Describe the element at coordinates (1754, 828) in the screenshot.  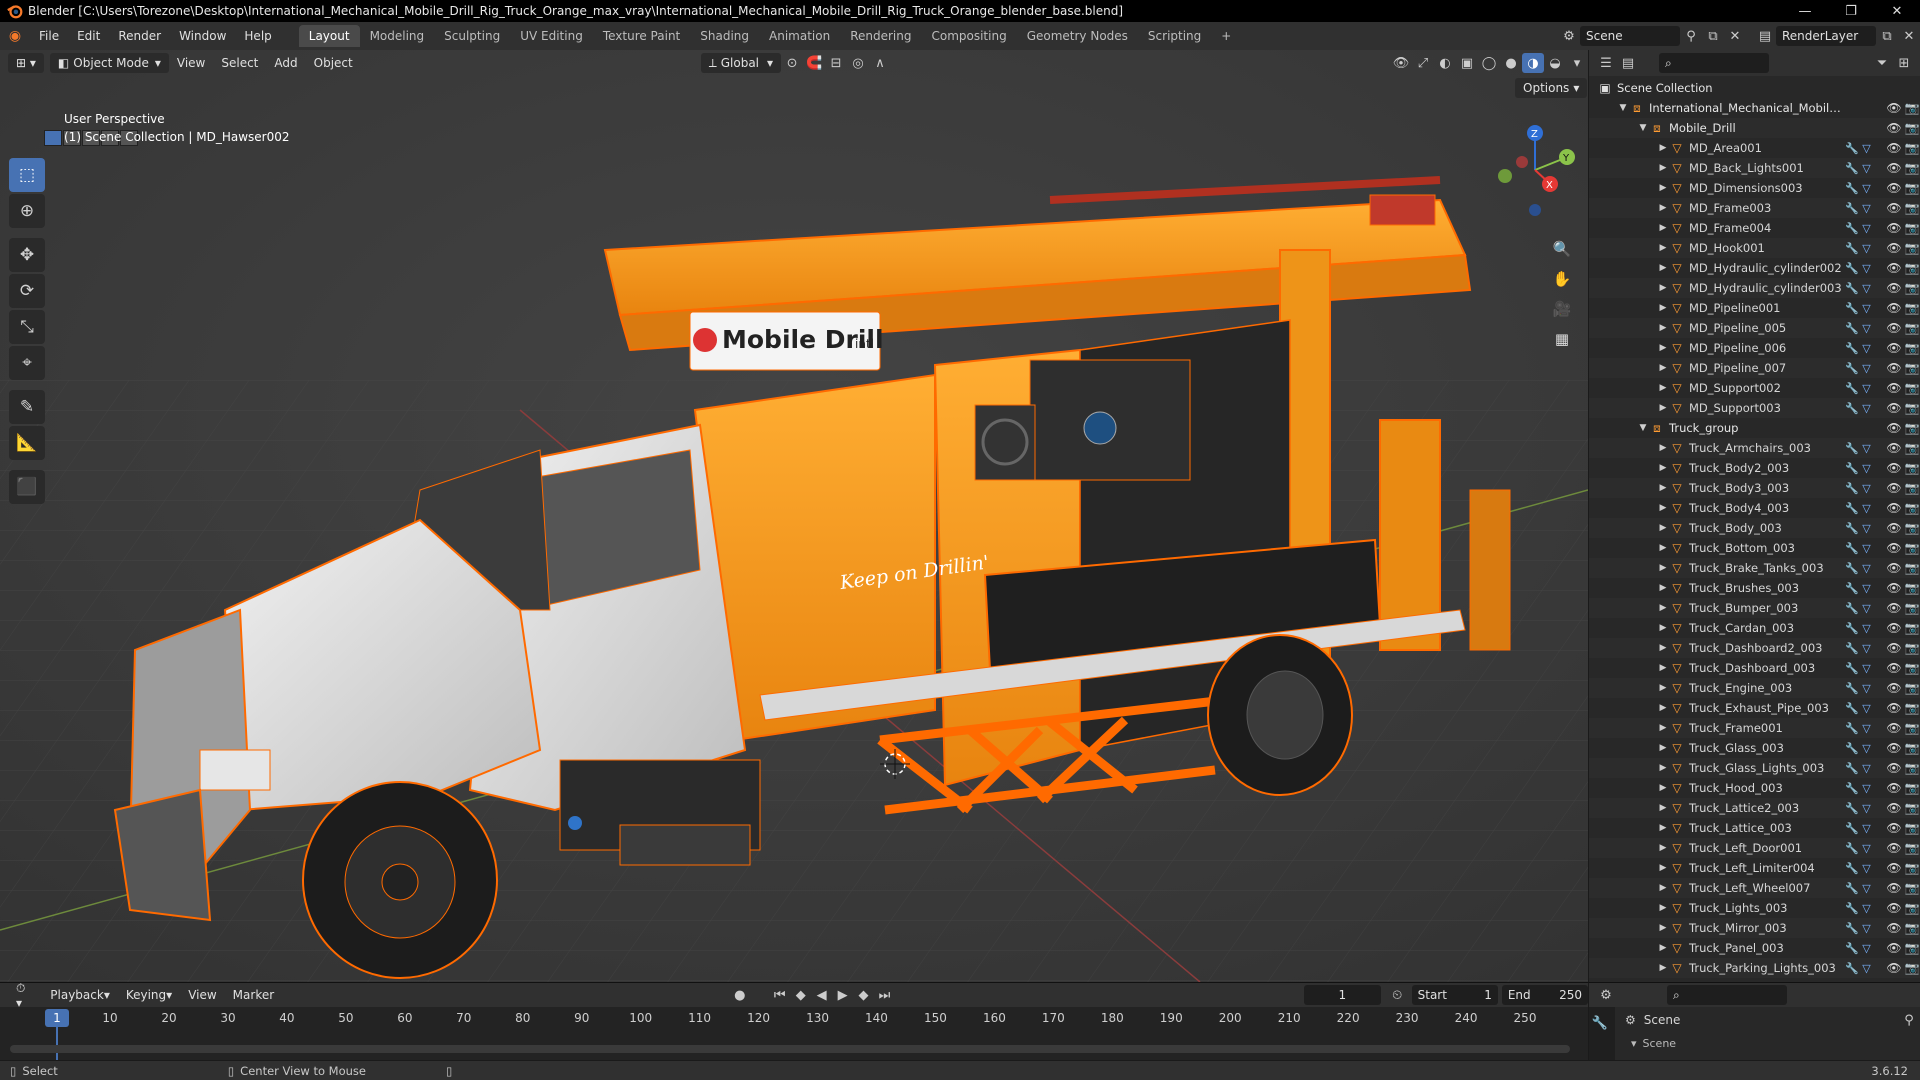
I see `outliner-object-row: ▶ ▽ Truck_Lattice_003 🔧 ▽ 👁 📷` at that location.